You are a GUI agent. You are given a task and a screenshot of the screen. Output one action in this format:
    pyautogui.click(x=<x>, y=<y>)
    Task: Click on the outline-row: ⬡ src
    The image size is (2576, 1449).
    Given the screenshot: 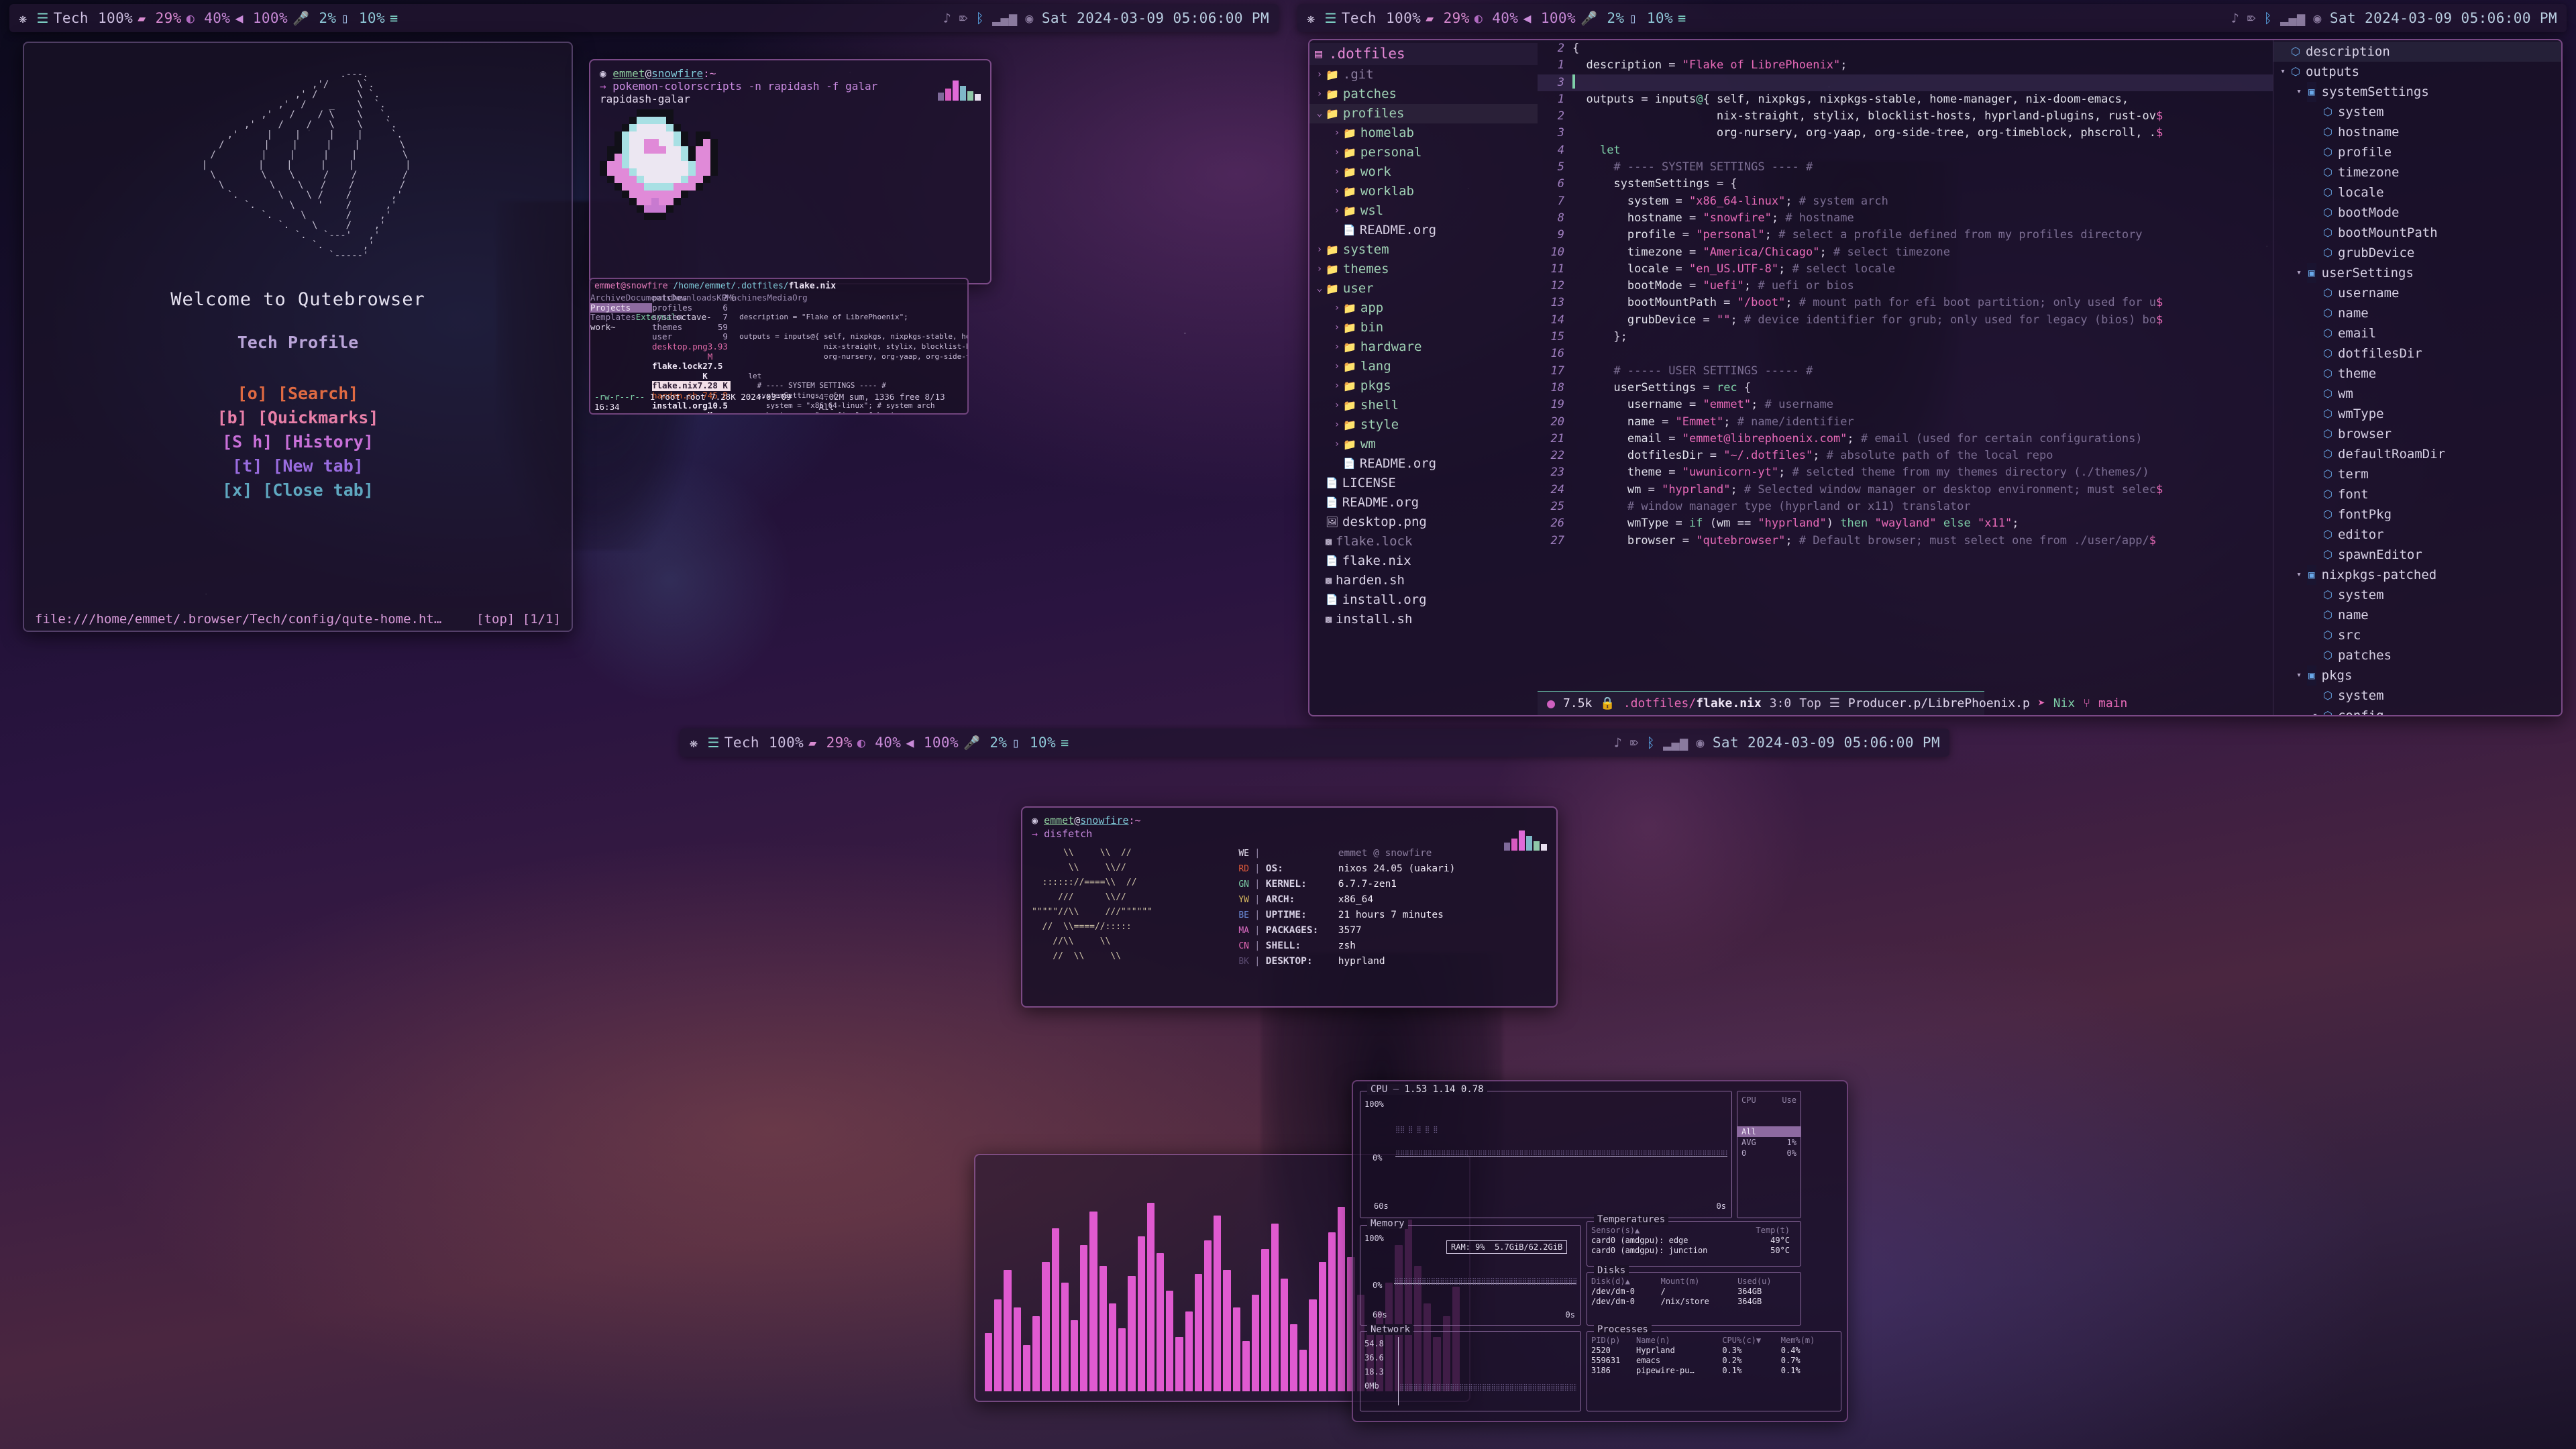 What is the action you would take?
    pyautogui.click(x=2417, y=635)
    